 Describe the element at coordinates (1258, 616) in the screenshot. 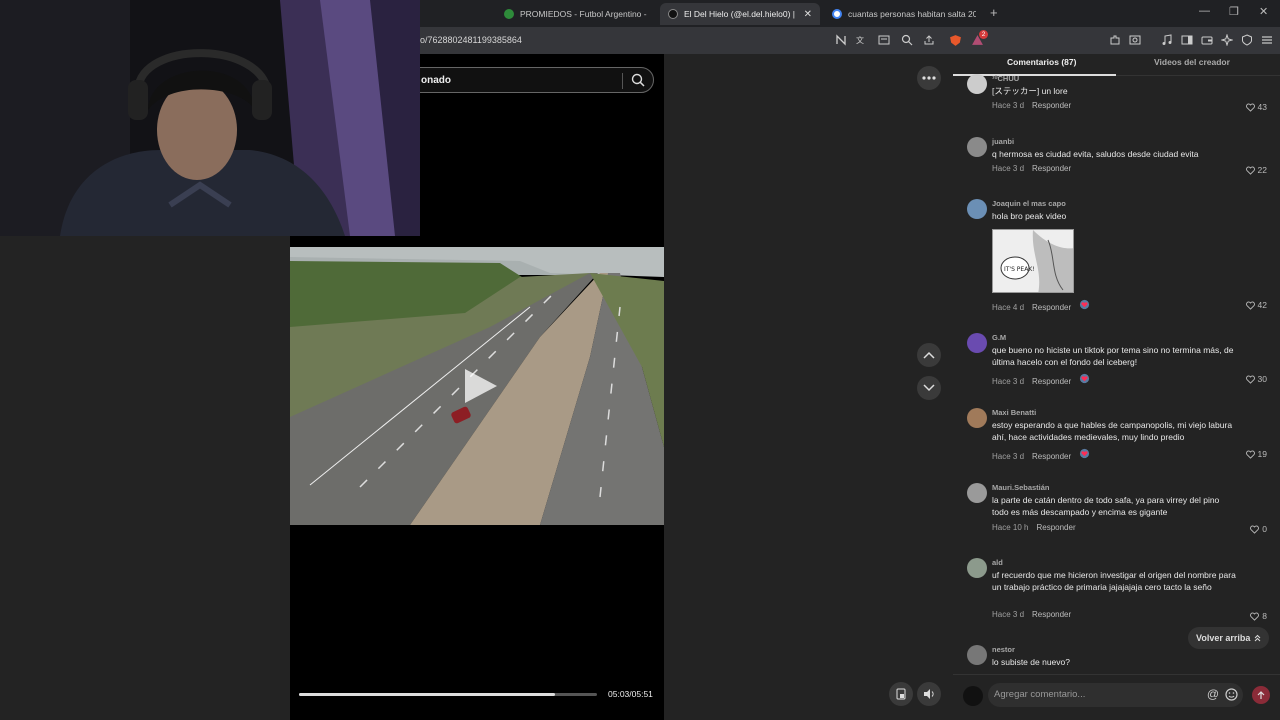

I see `like-button: 8` at that location.